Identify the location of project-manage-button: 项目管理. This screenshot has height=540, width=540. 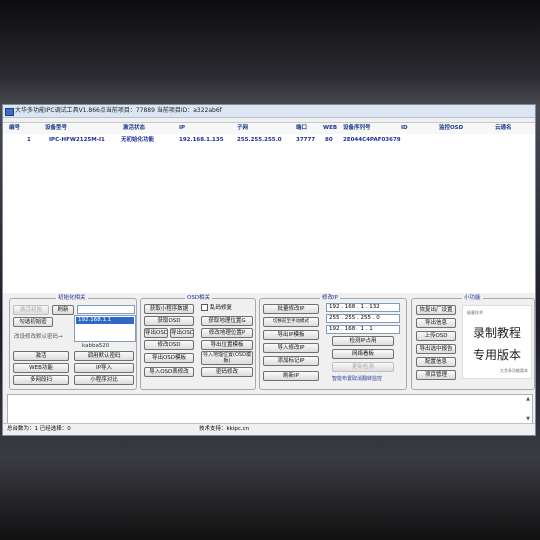
(436, 375).